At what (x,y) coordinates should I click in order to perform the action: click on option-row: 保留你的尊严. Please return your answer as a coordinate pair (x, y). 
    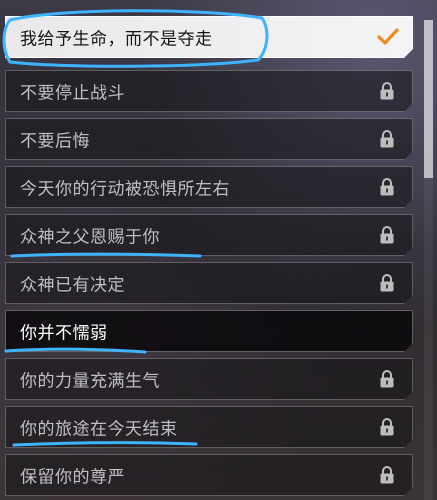
    Looking at the image, I should click on (209, 475).